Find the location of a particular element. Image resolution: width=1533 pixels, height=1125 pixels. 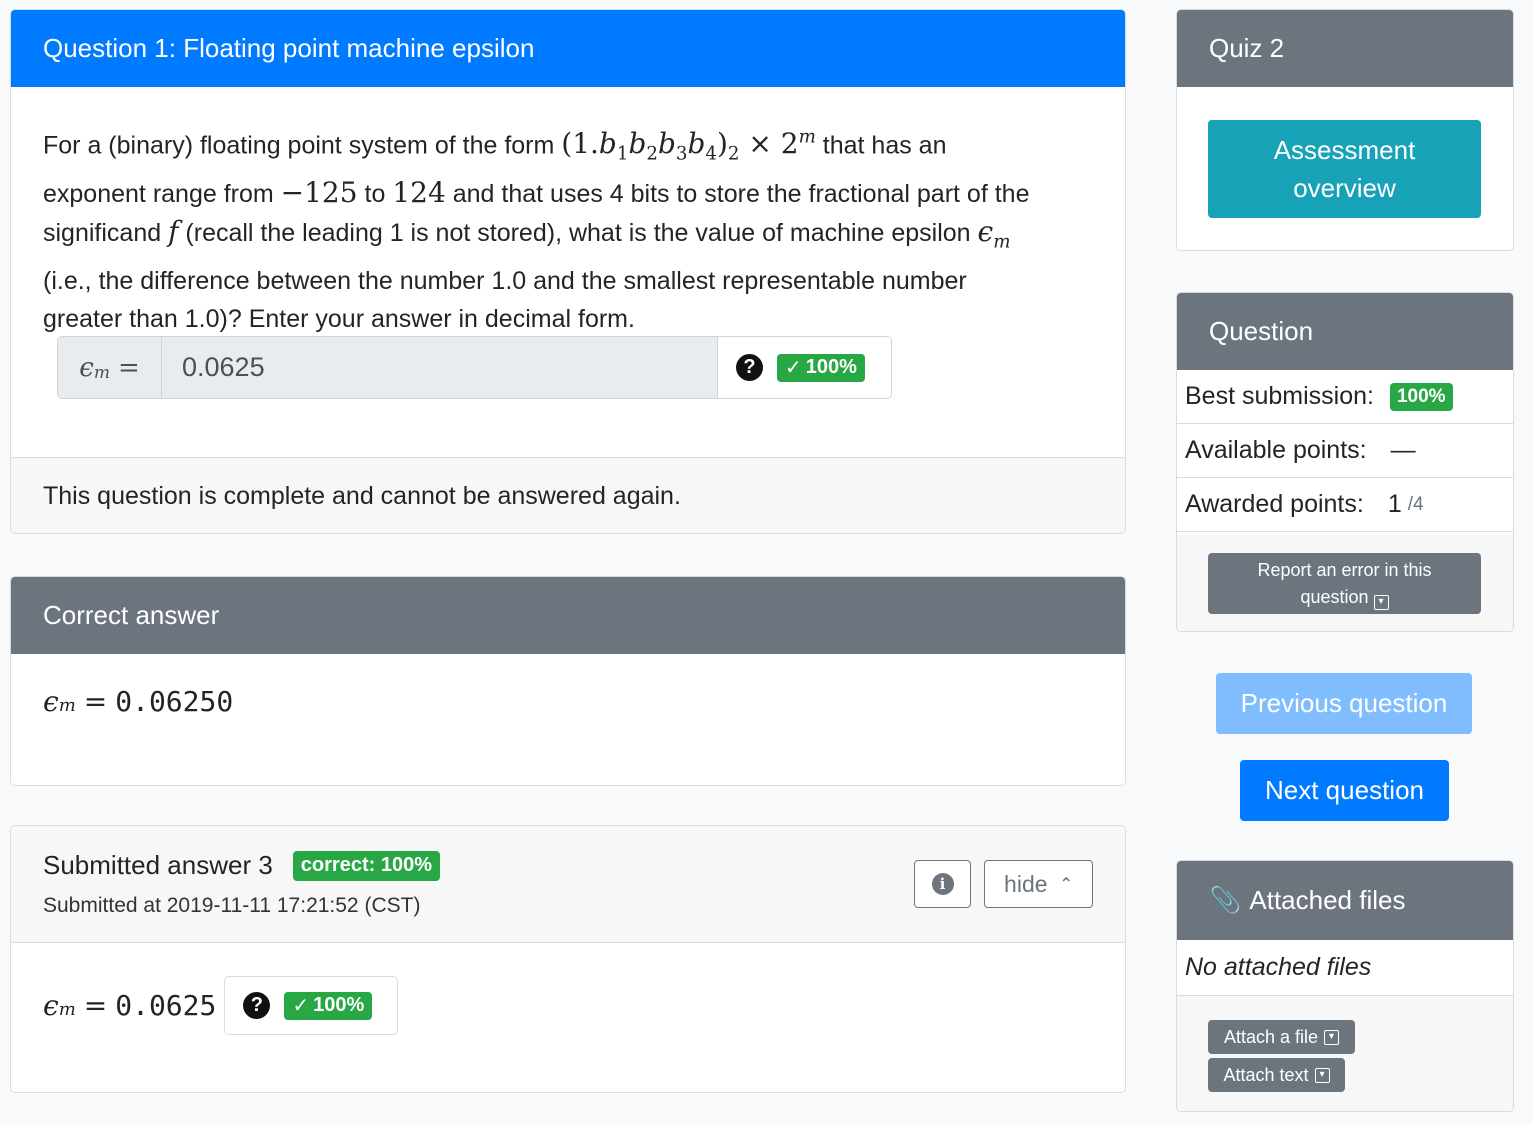

awarded-points-row: Awarded points: 1 /4 is located at coordinates (1345, 505).